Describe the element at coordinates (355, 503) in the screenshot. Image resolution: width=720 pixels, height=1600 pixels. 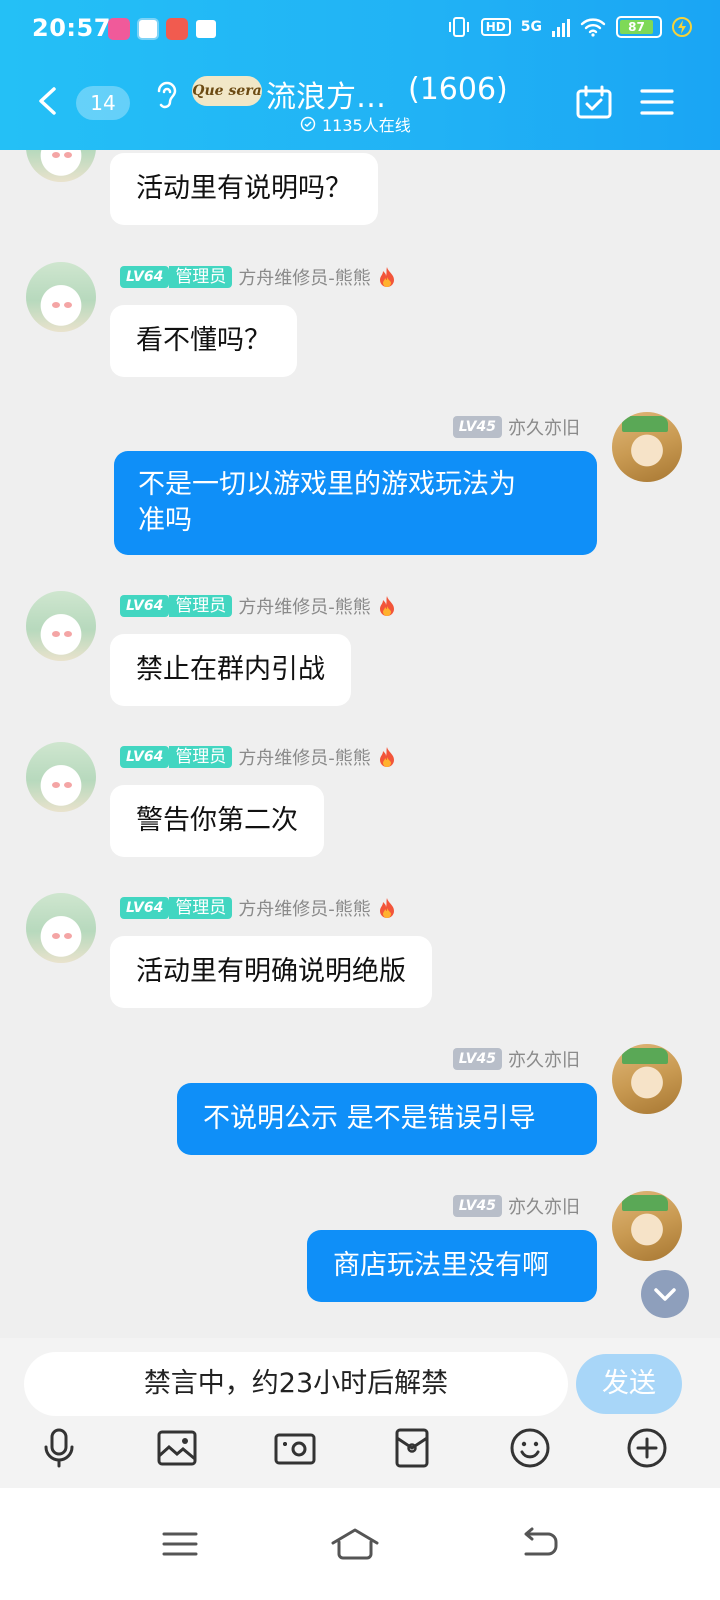
I see `message-bubble: 不是一切以游戏里的游戏玩法为 准吗` at that location.